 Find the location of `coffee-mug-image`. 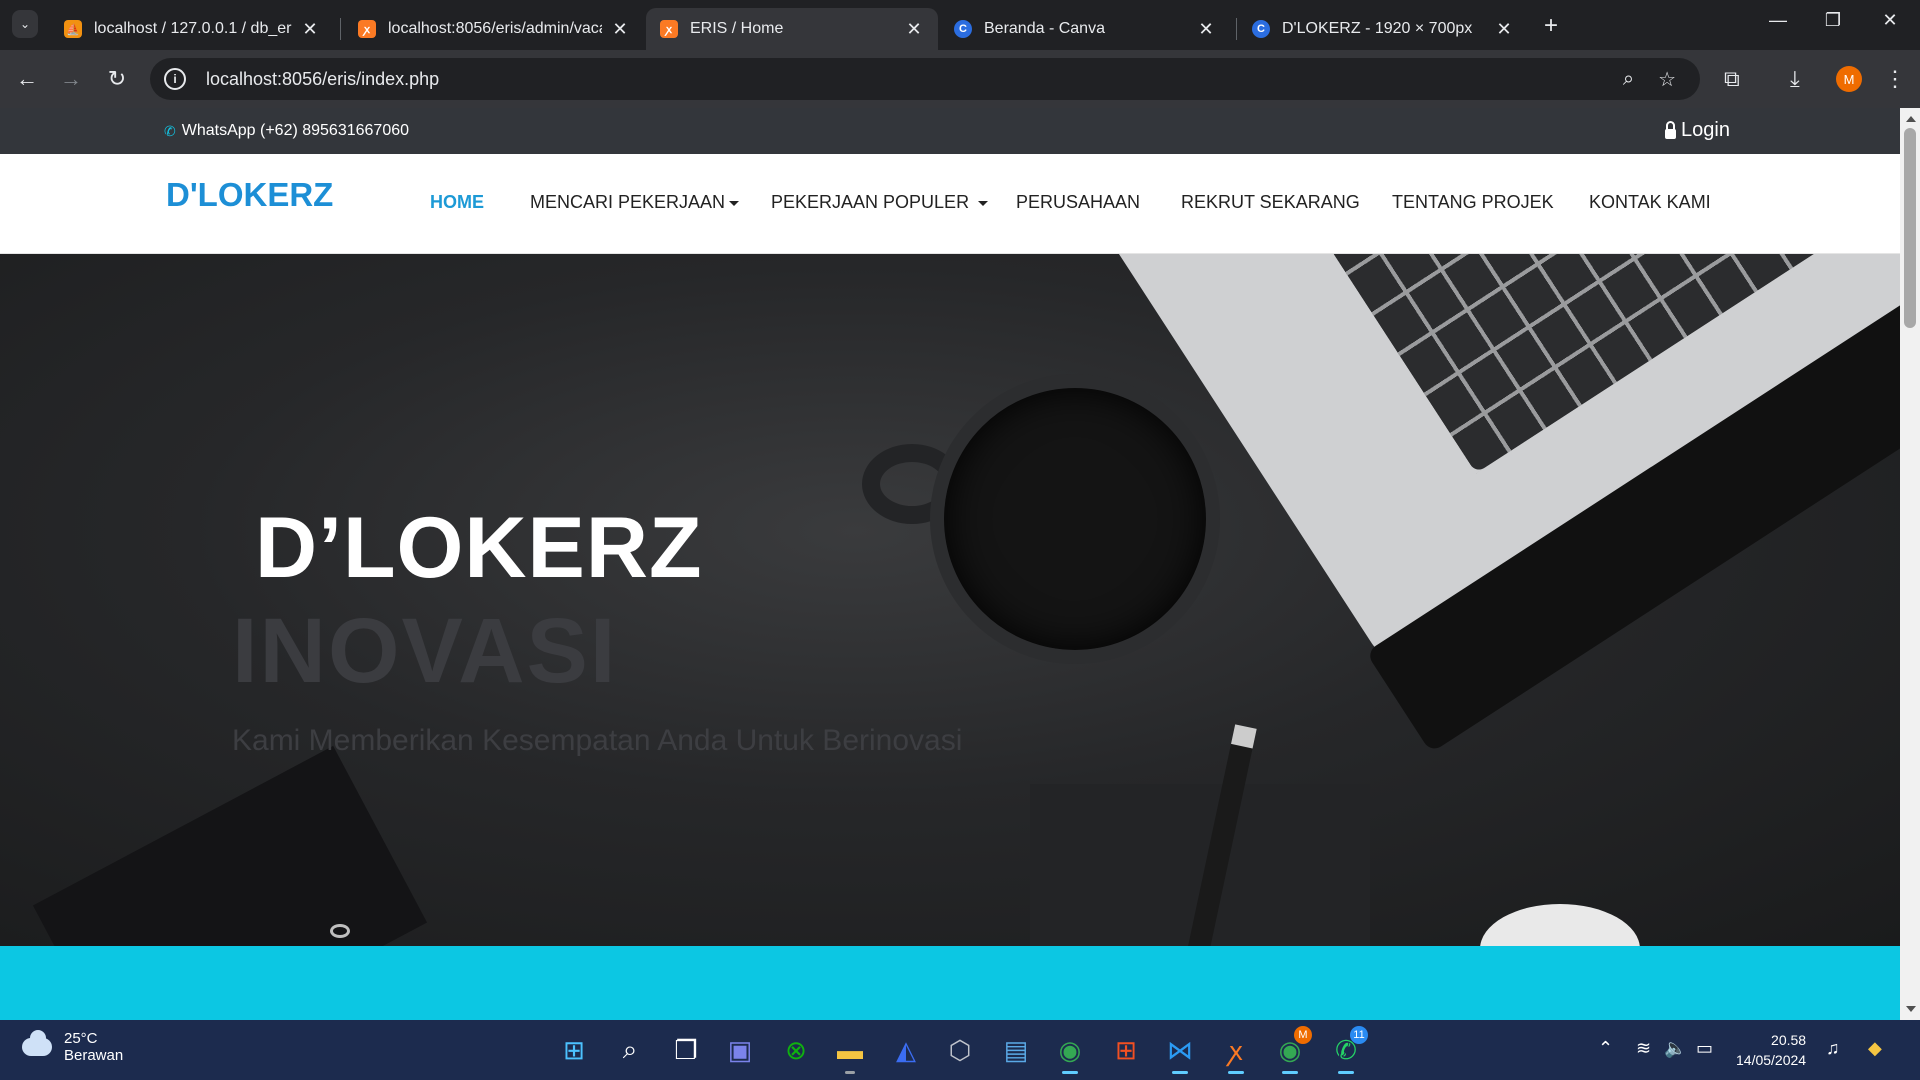

coffee-mug-image is located at coordinates (1075, 519).